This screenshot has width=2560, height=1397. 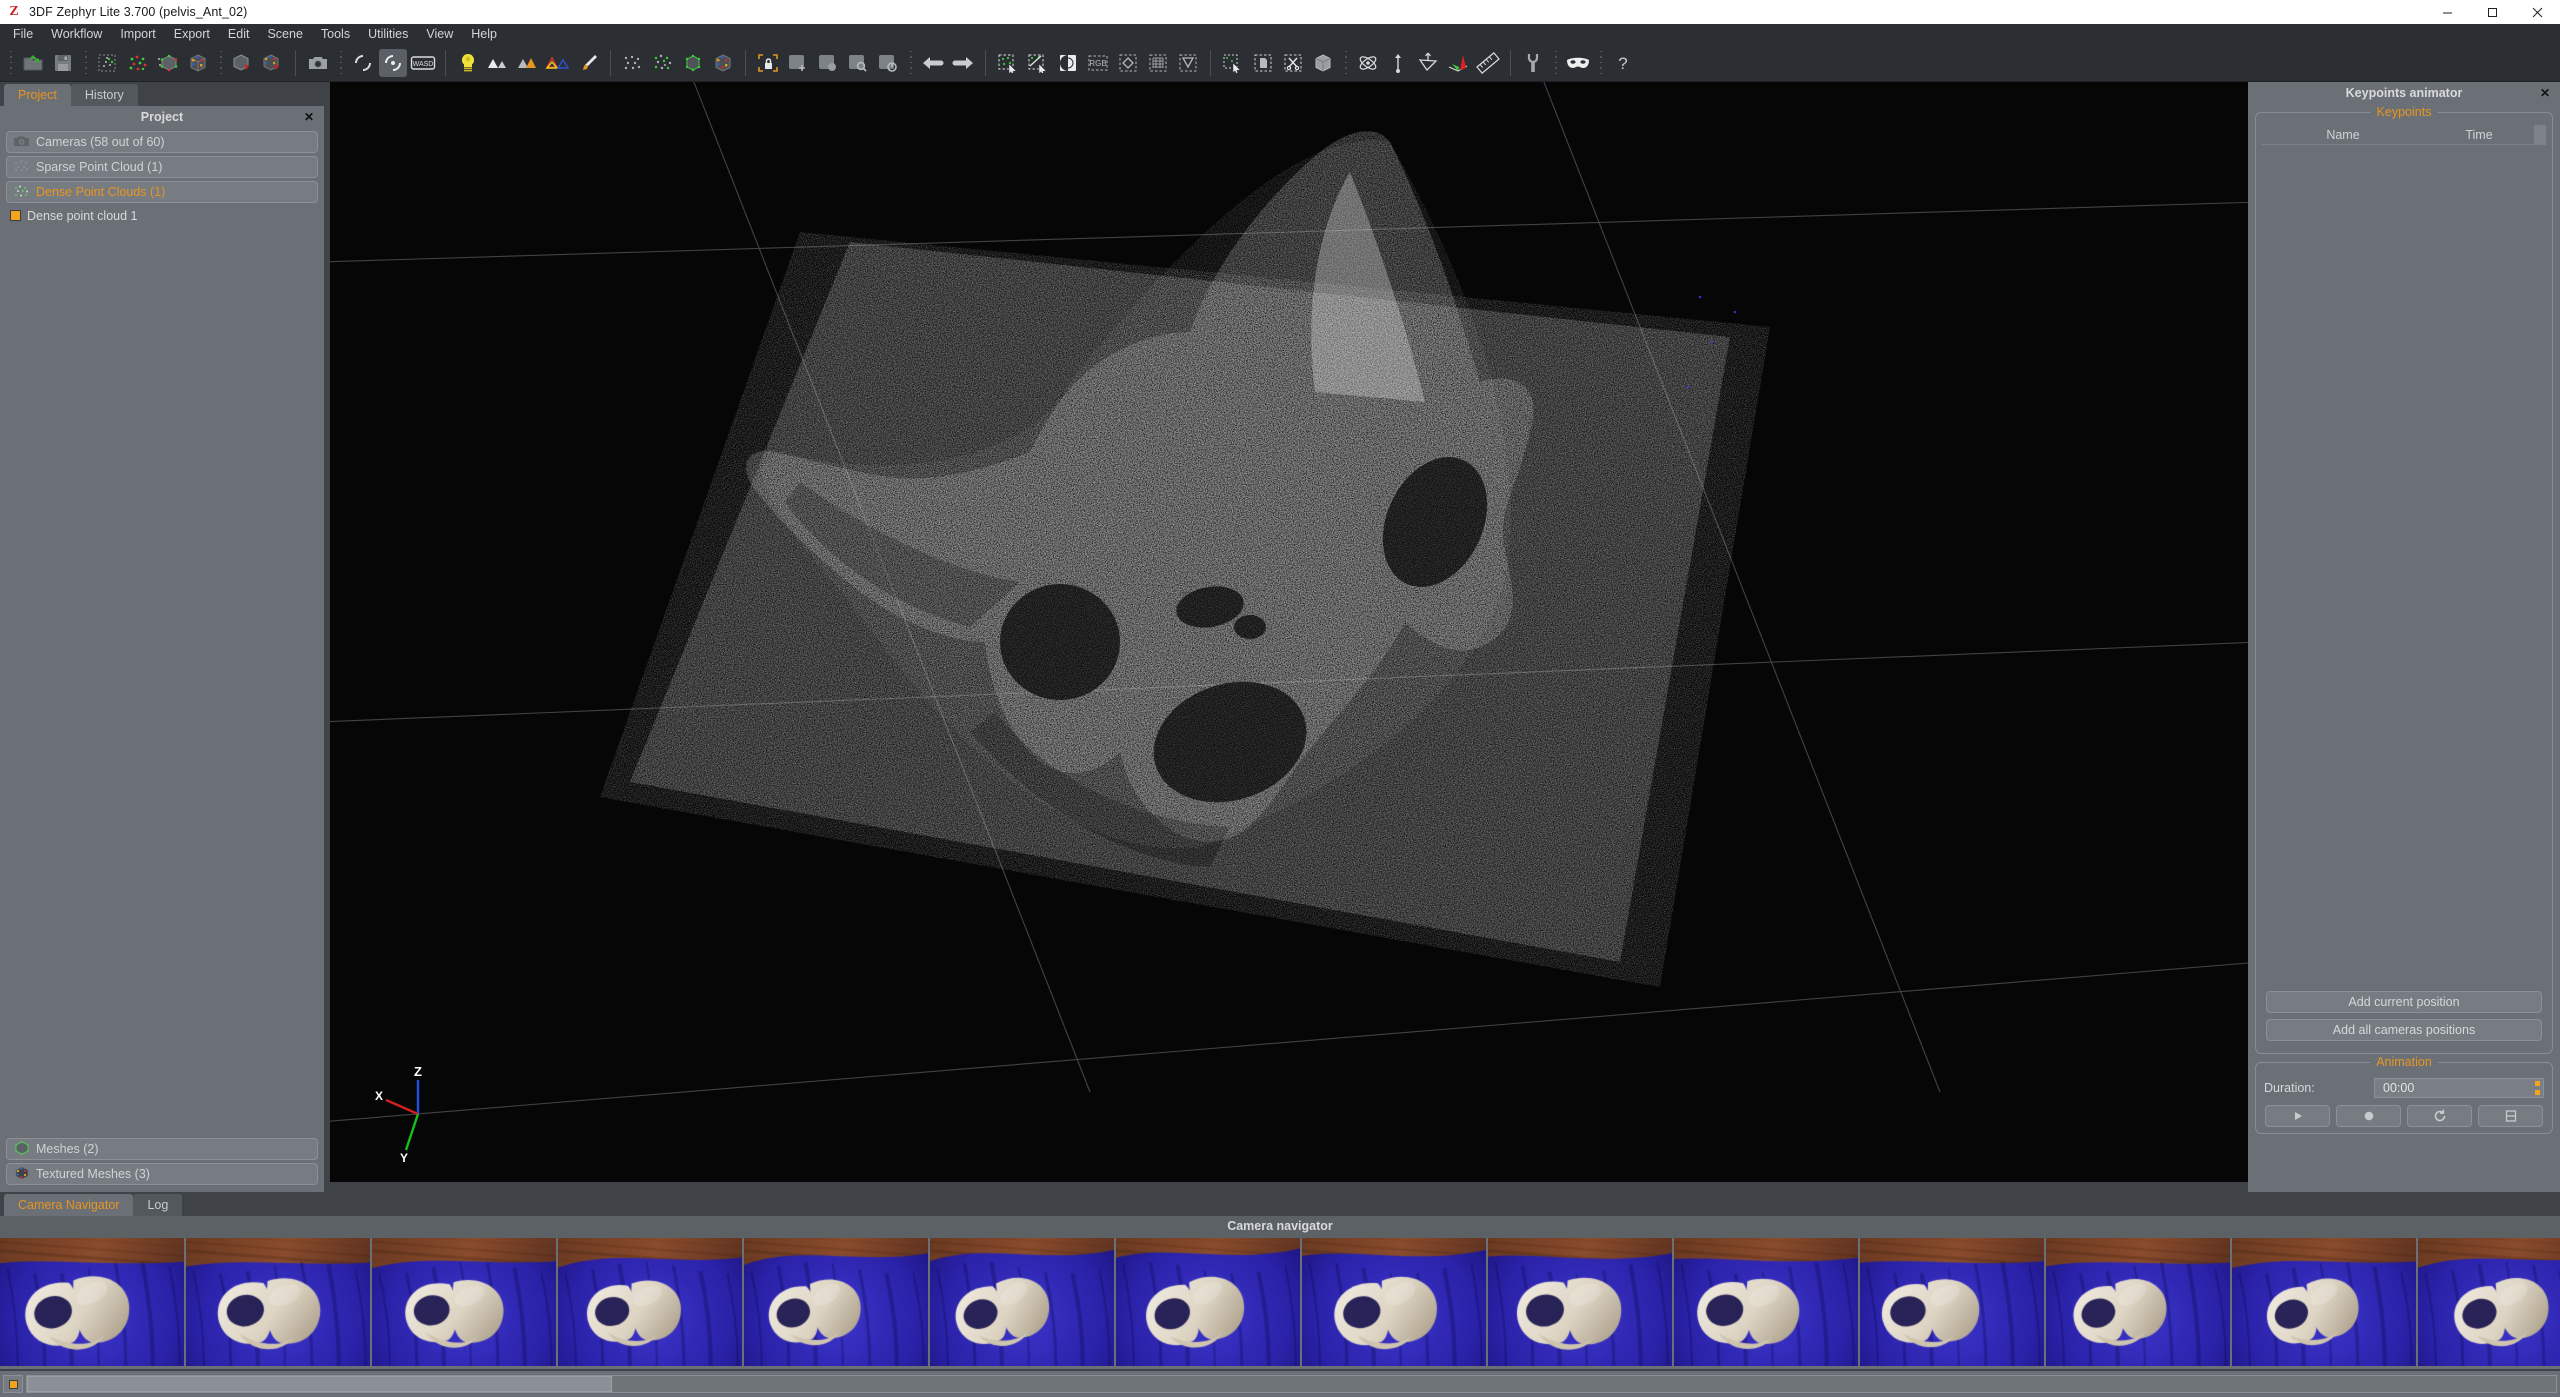 What do you see at coordinates (2459, 1088) in the screenshot?
I see `duration-input: 00:00` at bounding box center [2459, 1088].